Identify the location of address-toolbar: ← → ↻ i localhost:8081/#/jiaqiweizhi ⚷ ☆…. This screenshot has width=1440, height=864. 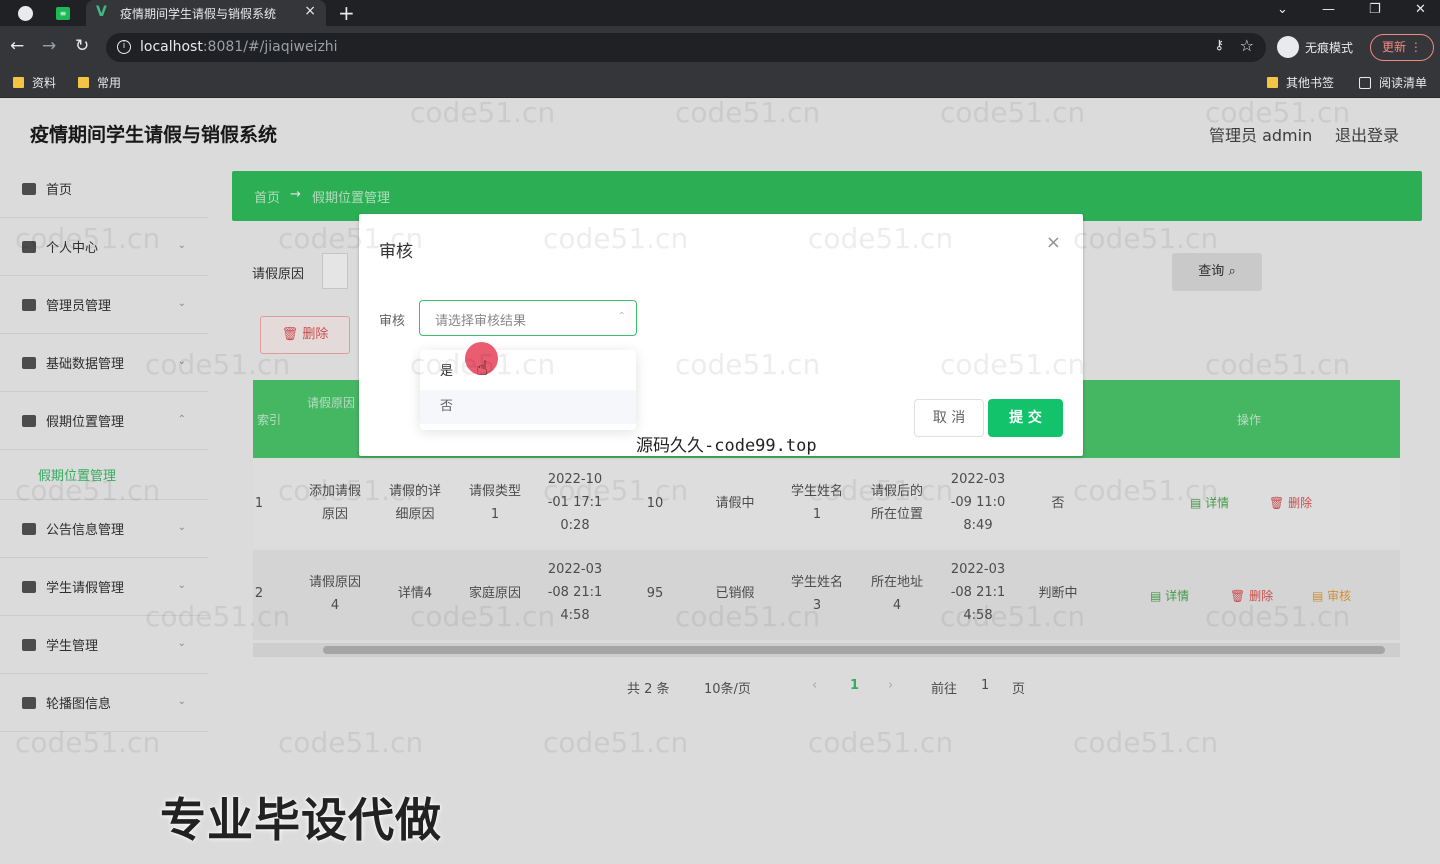
(720, 47).